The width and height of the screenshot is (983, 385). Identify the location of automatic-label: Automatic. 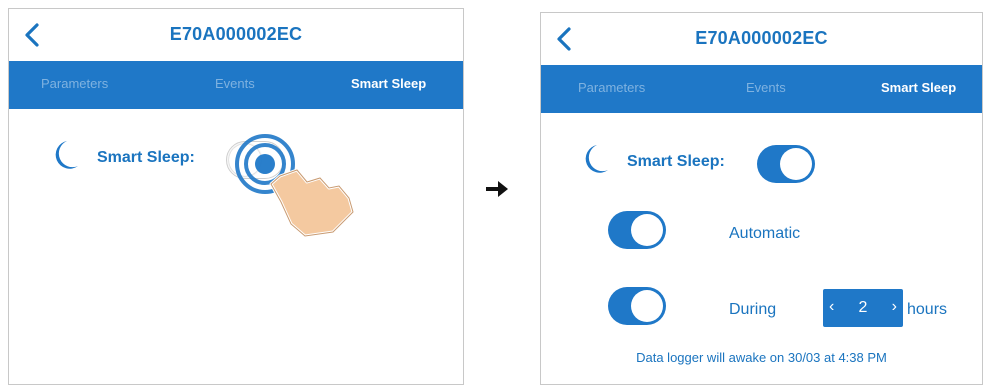
(765, 233).